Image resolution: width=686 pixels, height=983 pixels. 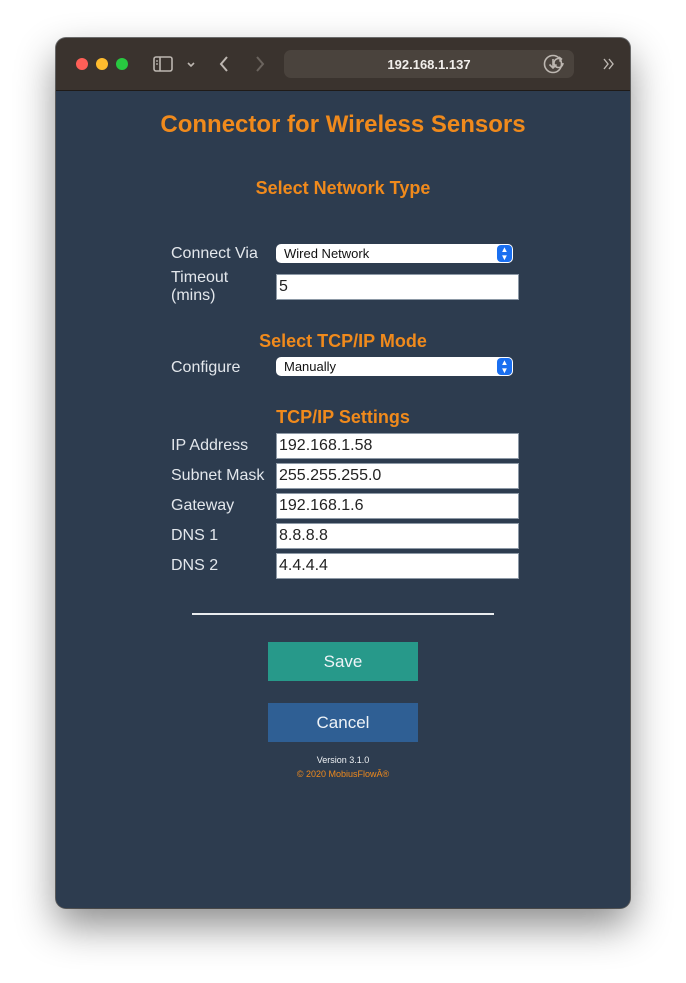 I want to click on url-text: 192.168.1.137, so click(x=429, y=64).